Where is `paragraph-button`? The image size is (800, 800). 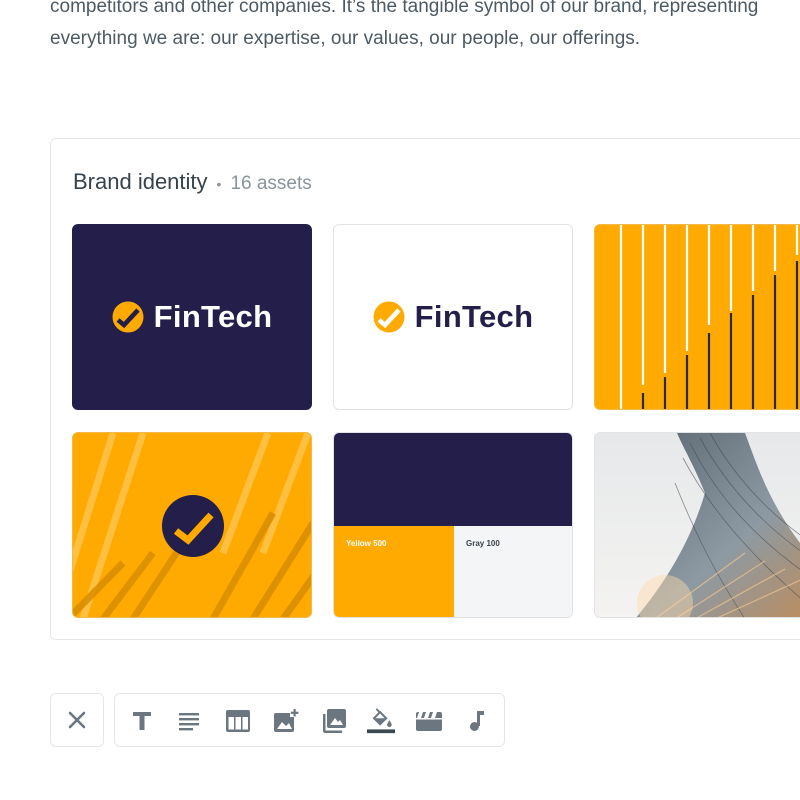
paragraph-button is located at coordinates (189, 721).